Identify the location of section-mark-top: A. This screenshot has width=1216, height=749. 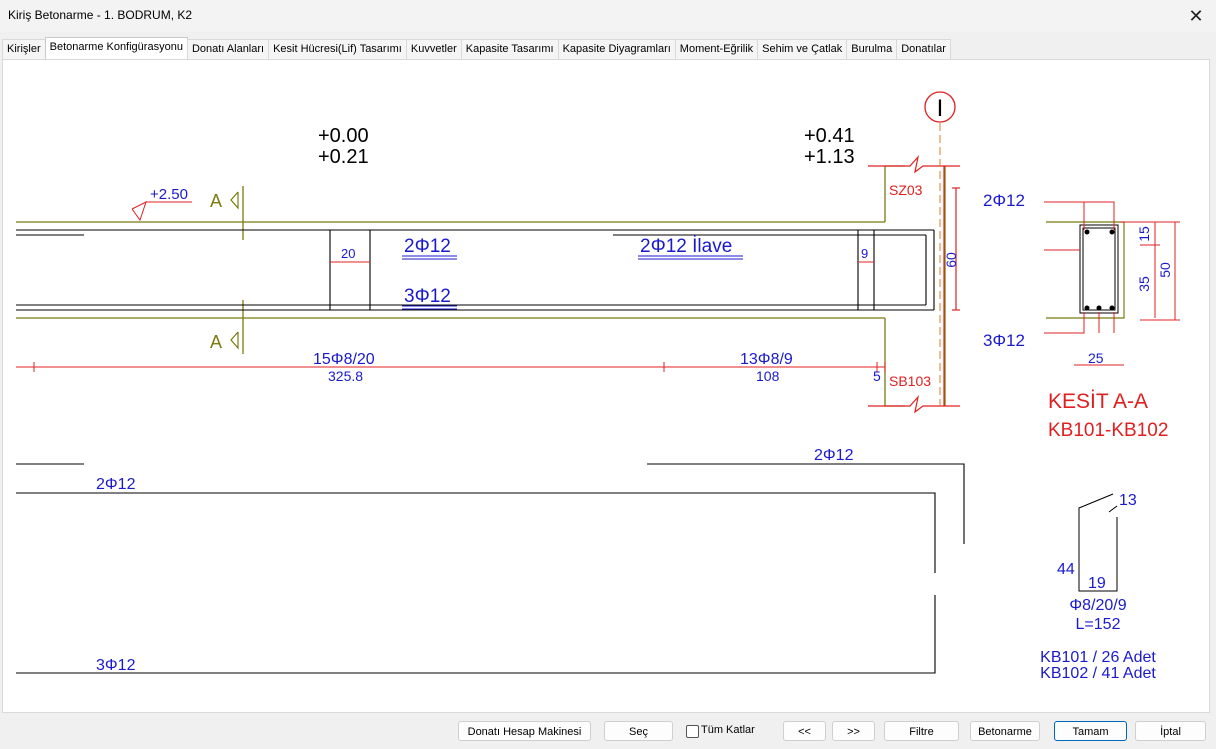
(216, 201).